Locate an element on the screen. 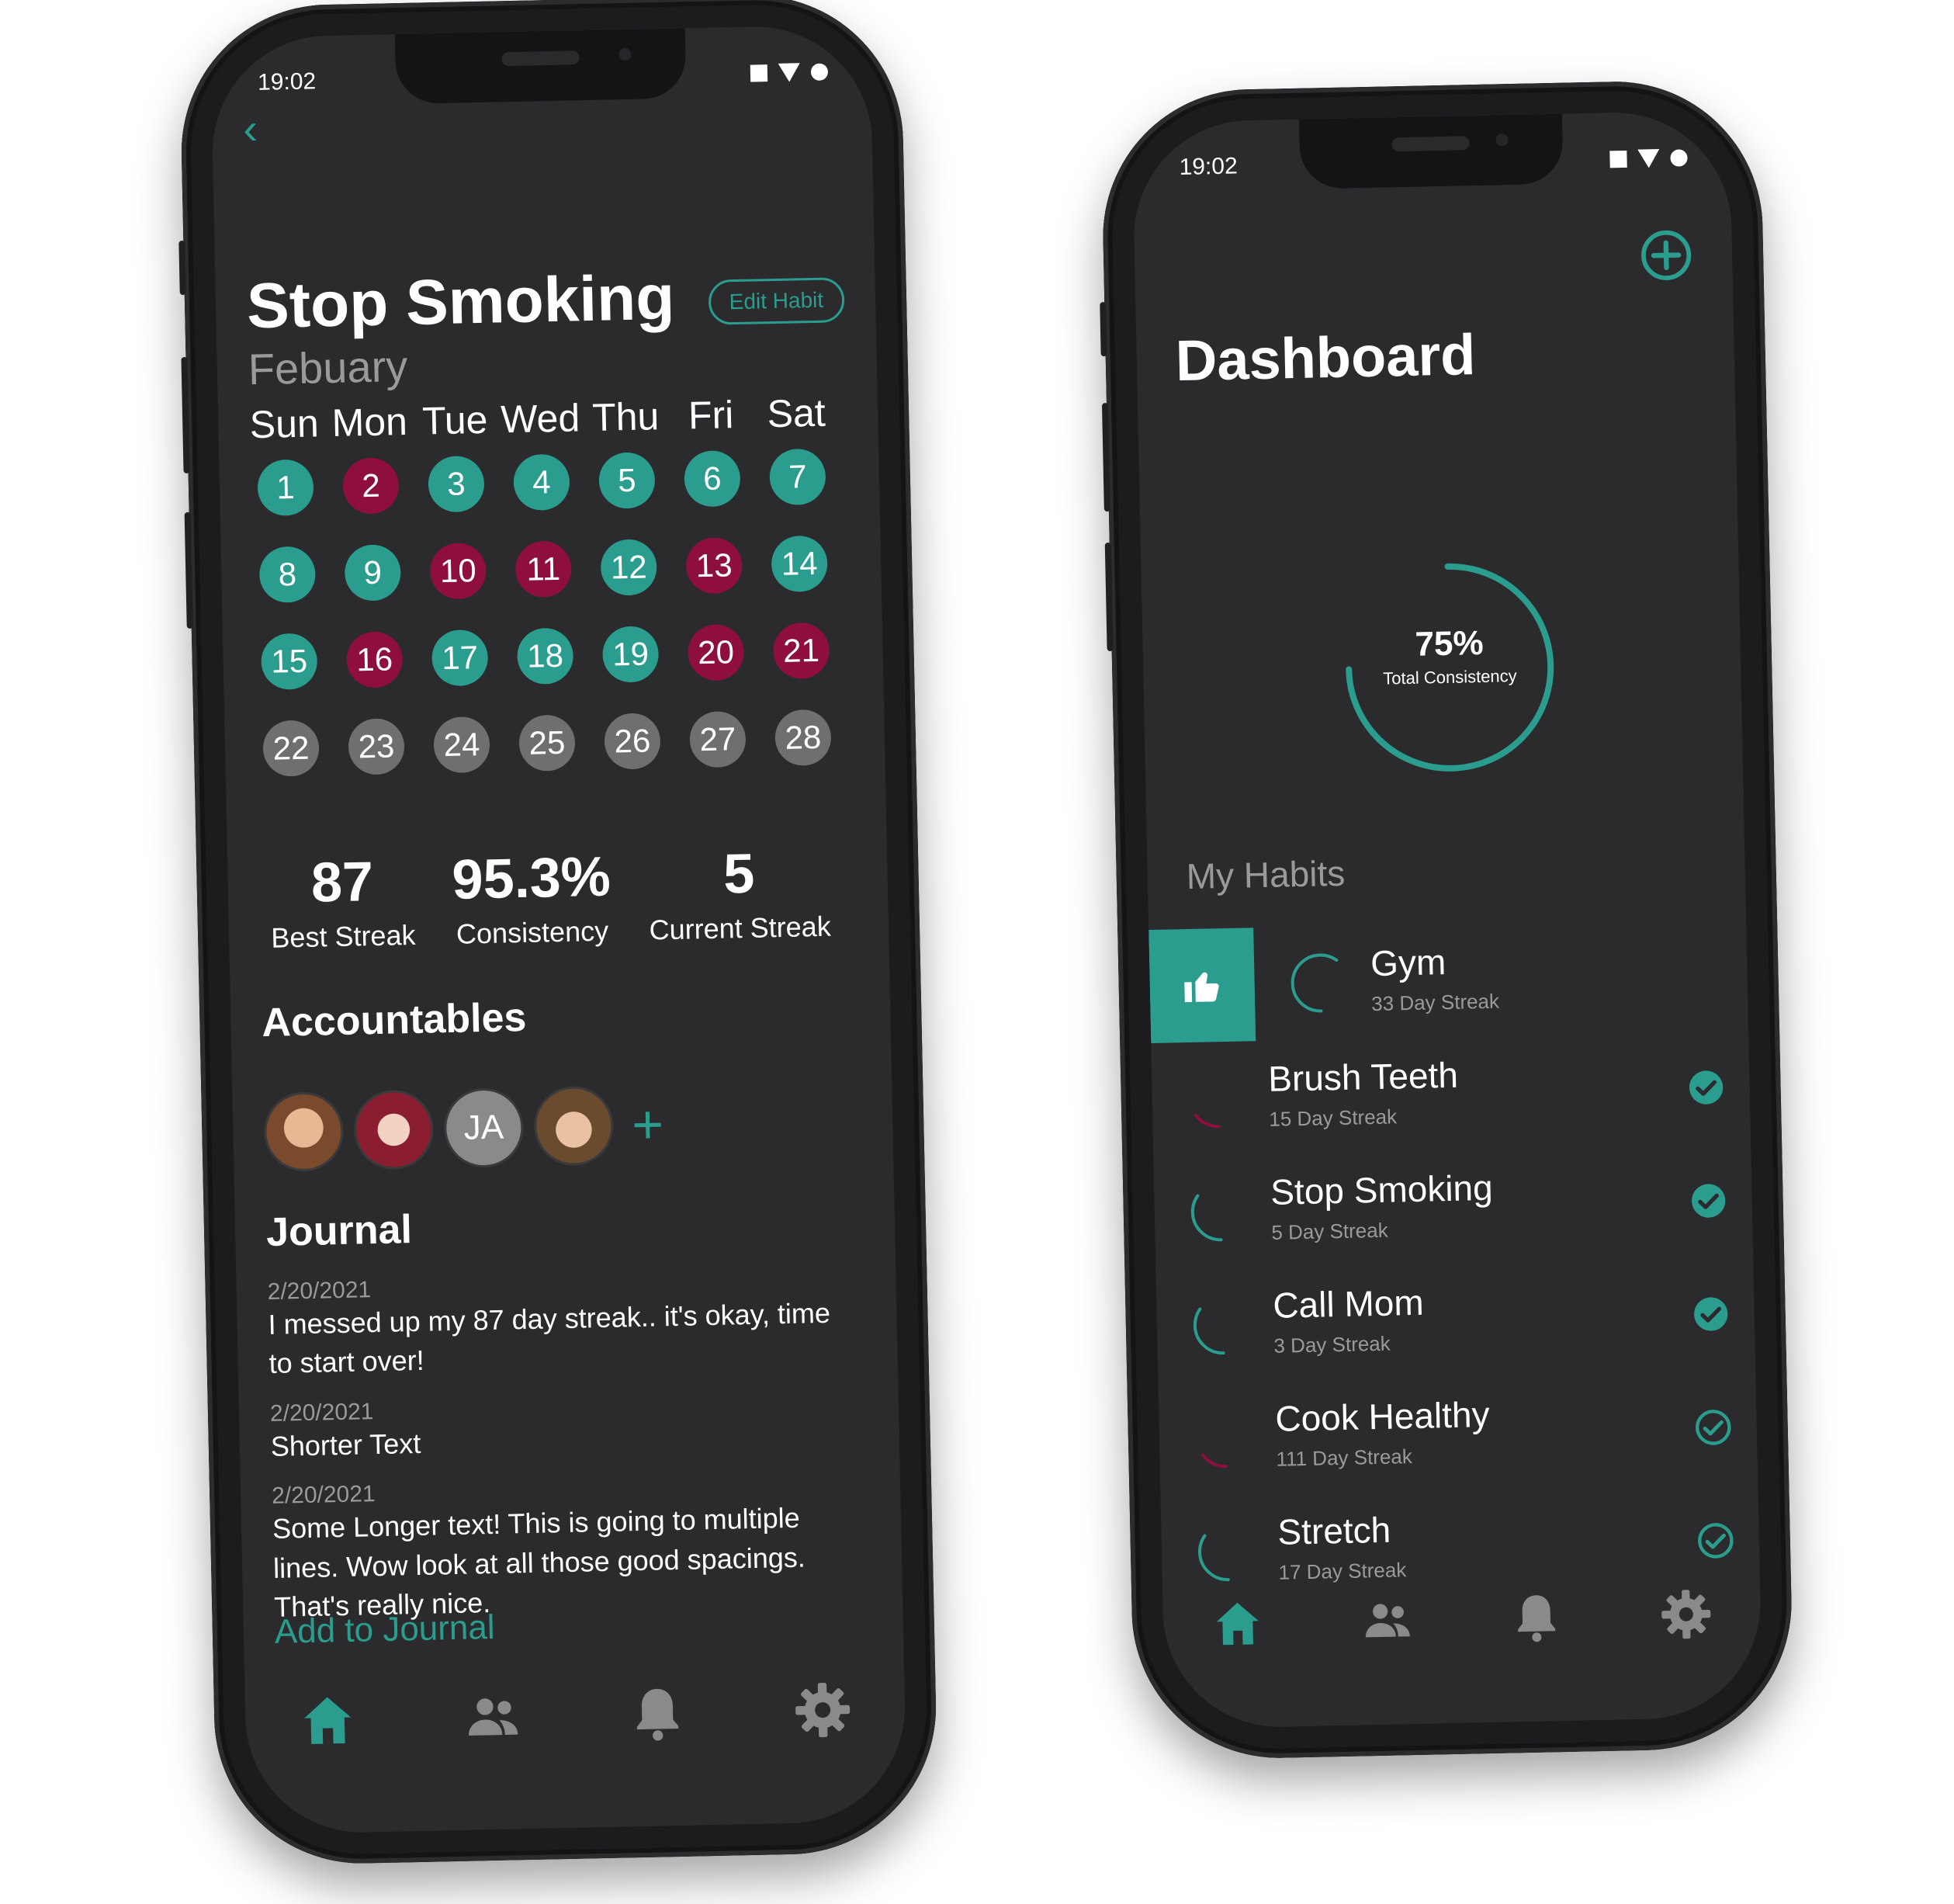 Image resolution: width=1954 pixels, height=1904 pixels. habit-row: Stop Smoking 5 Day Streak is located at coordinates (1453, 1207).